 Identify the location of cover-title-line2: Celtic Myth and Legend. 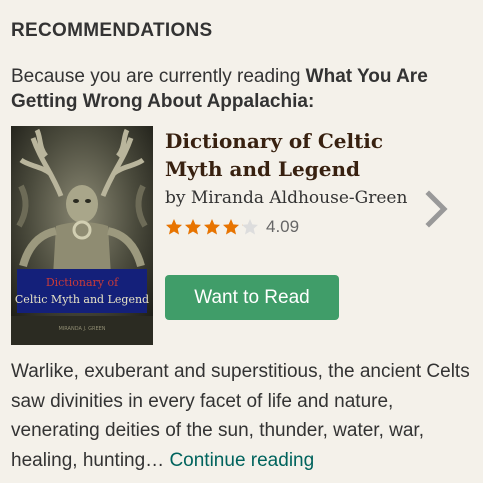
(82, 299).